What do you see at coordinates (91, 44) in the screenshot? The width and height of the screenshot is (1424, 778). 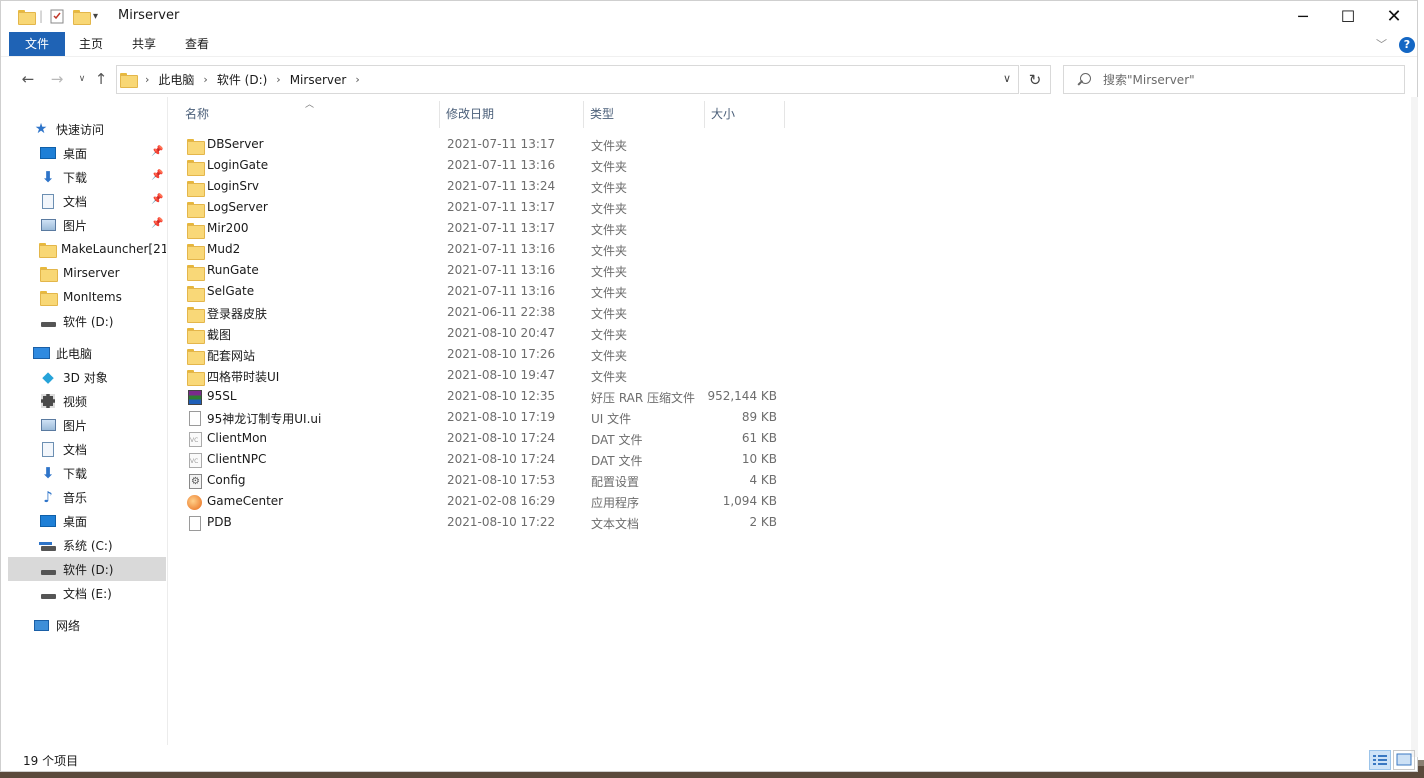 I see `tab-home: 主页` at bounding box center [91, 44].